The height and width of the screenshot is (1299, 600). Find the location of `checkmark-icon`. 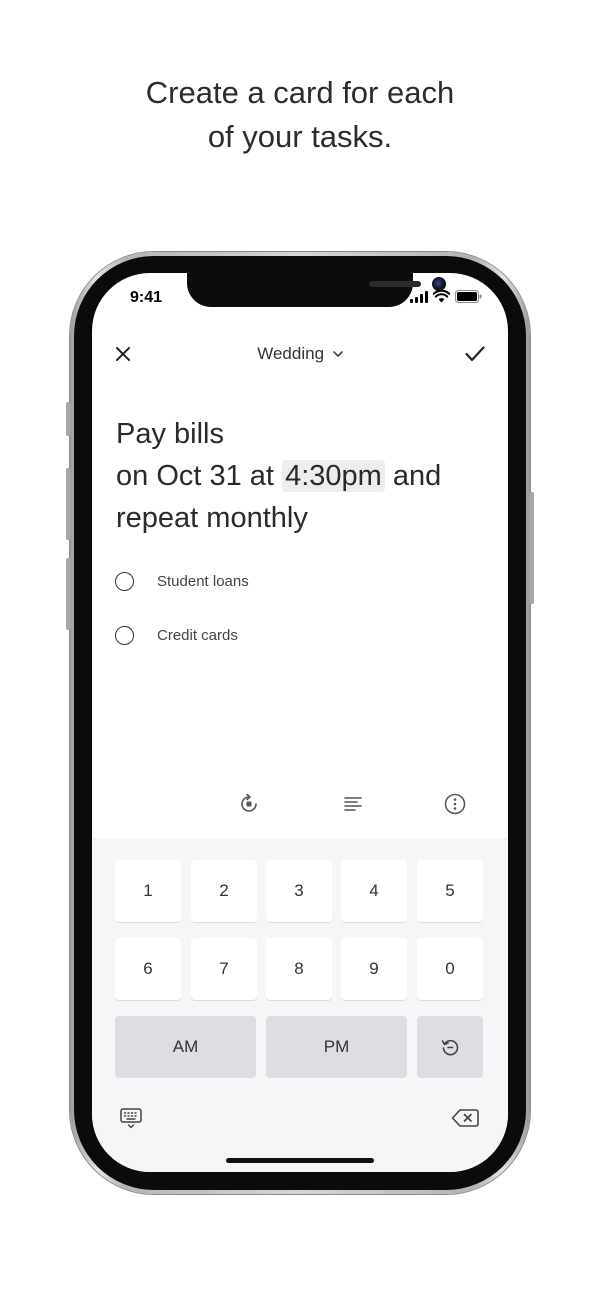

checkmark-icon is located at coordinates (475, 354).